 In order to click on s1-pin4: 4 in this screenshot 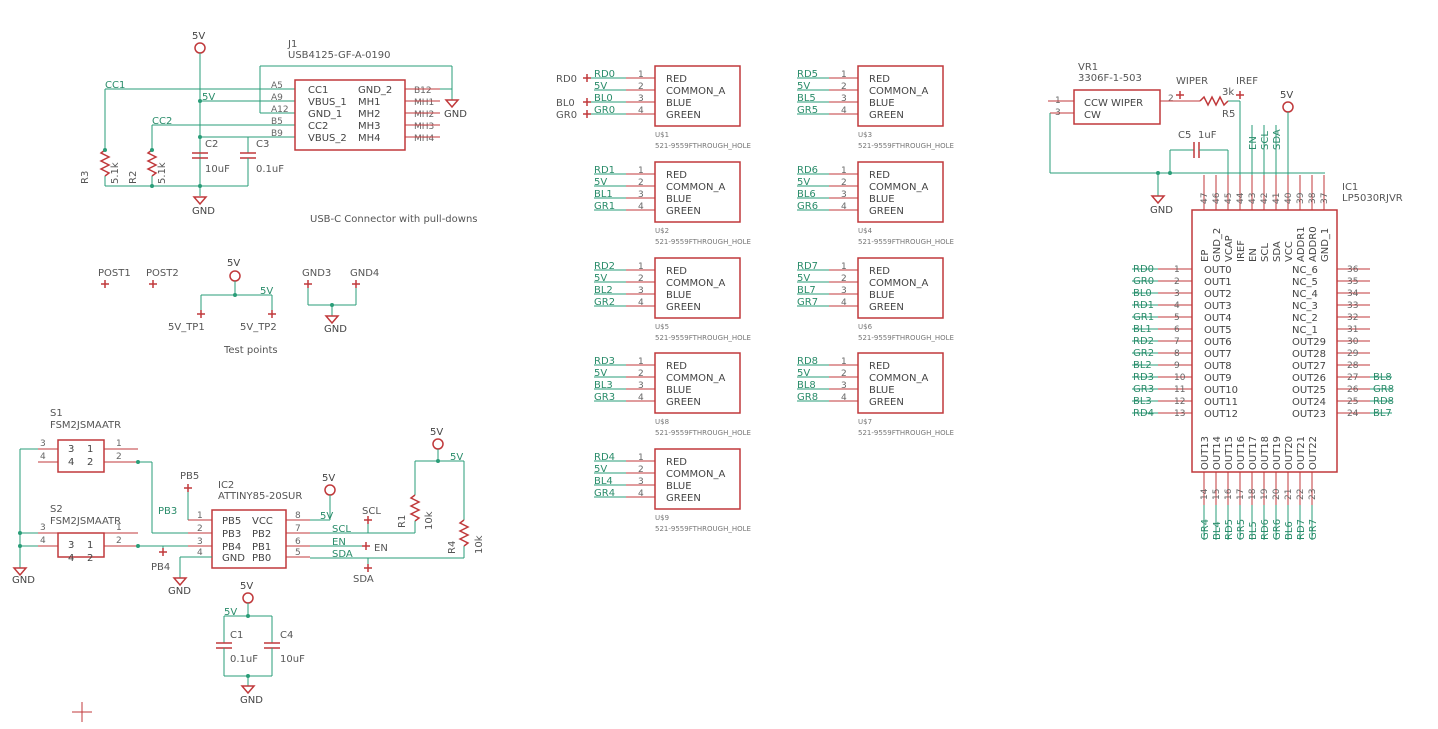, I will do `click(71, 462)`.